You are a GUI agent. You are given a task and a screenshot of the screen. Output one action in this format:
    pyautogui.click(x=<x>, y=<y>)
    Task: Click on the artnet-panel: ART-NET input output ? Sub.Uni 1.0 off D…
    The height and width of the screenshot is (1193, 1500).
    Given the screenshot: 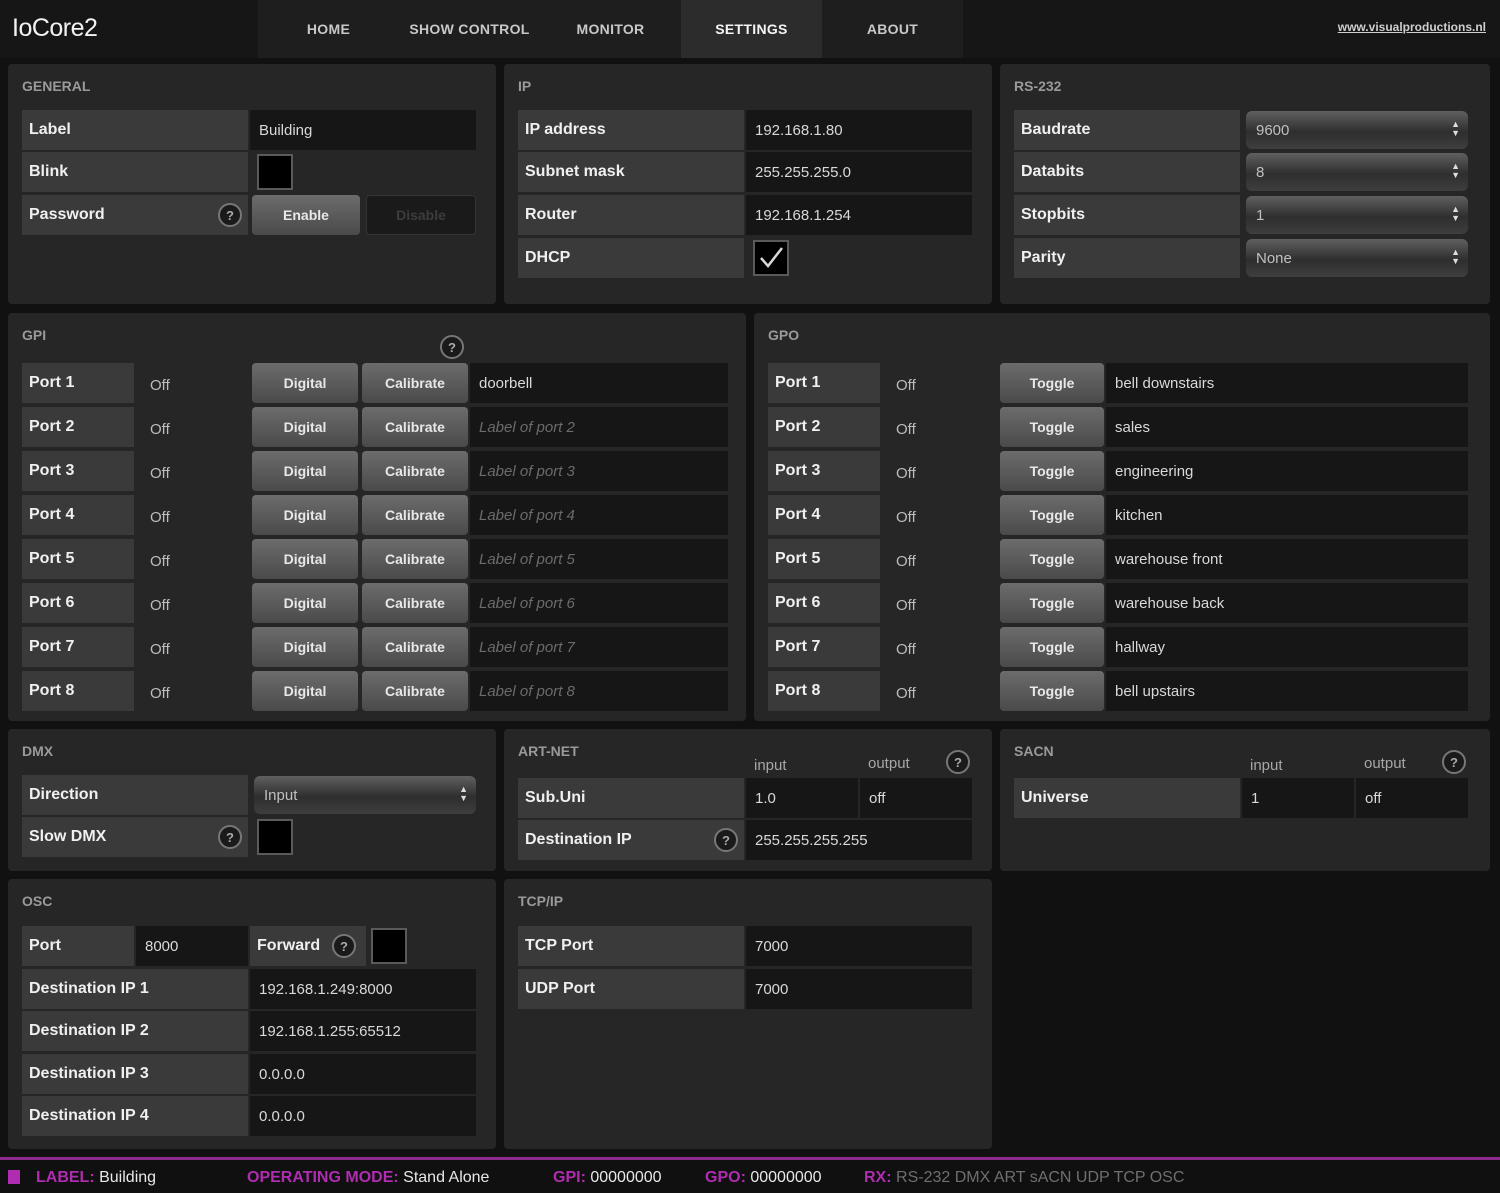 What is the action you would take?
    pyautogui.click(x=748, y=800)
    